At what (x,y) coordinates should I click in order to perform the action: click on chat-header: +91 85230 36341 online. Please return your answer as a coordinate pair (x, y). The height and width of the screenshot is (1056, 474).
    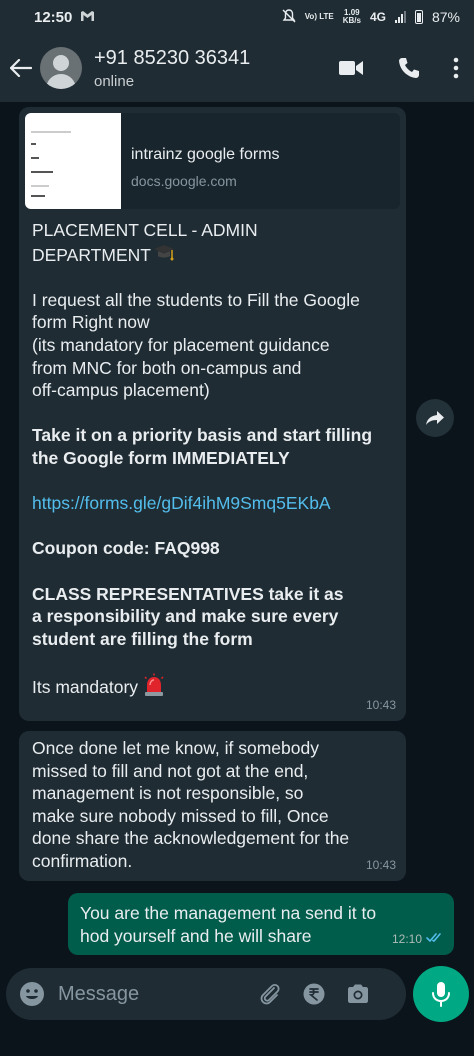
    Looking at the image, I should click on (237, 68).